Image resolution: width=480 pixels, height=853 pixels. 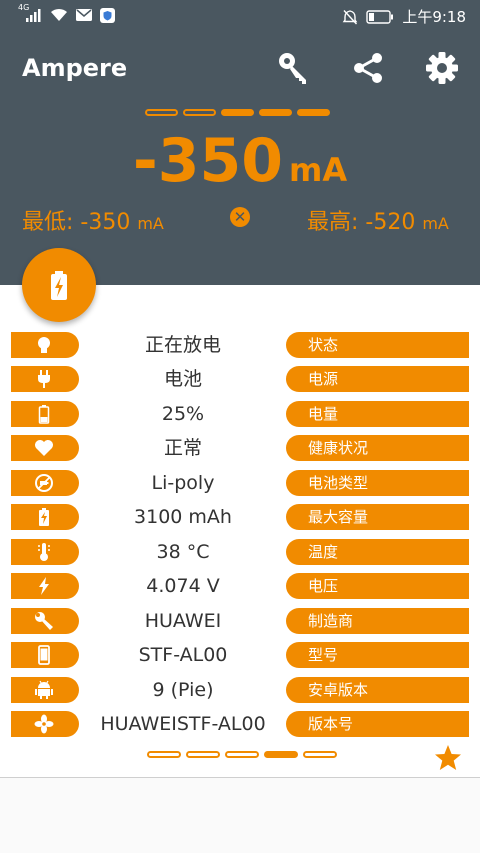 What do you see at coordinates (434, 17) in the screenshot?
I see `status-time: 上午9:18` at bounding box center [434, 17].